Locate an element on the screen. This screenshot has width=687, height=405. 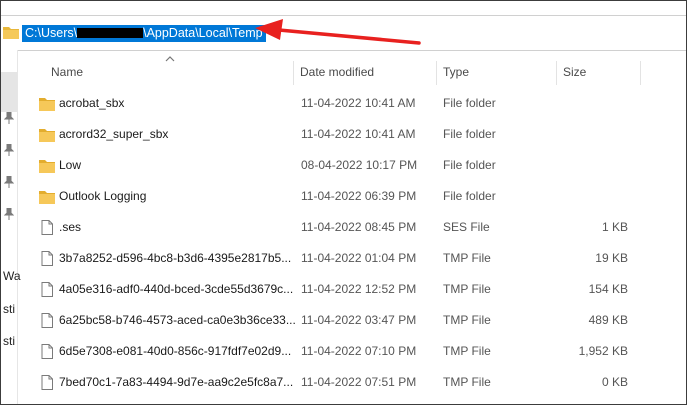
column-header-type: Type is located at coordinates (456, 74).